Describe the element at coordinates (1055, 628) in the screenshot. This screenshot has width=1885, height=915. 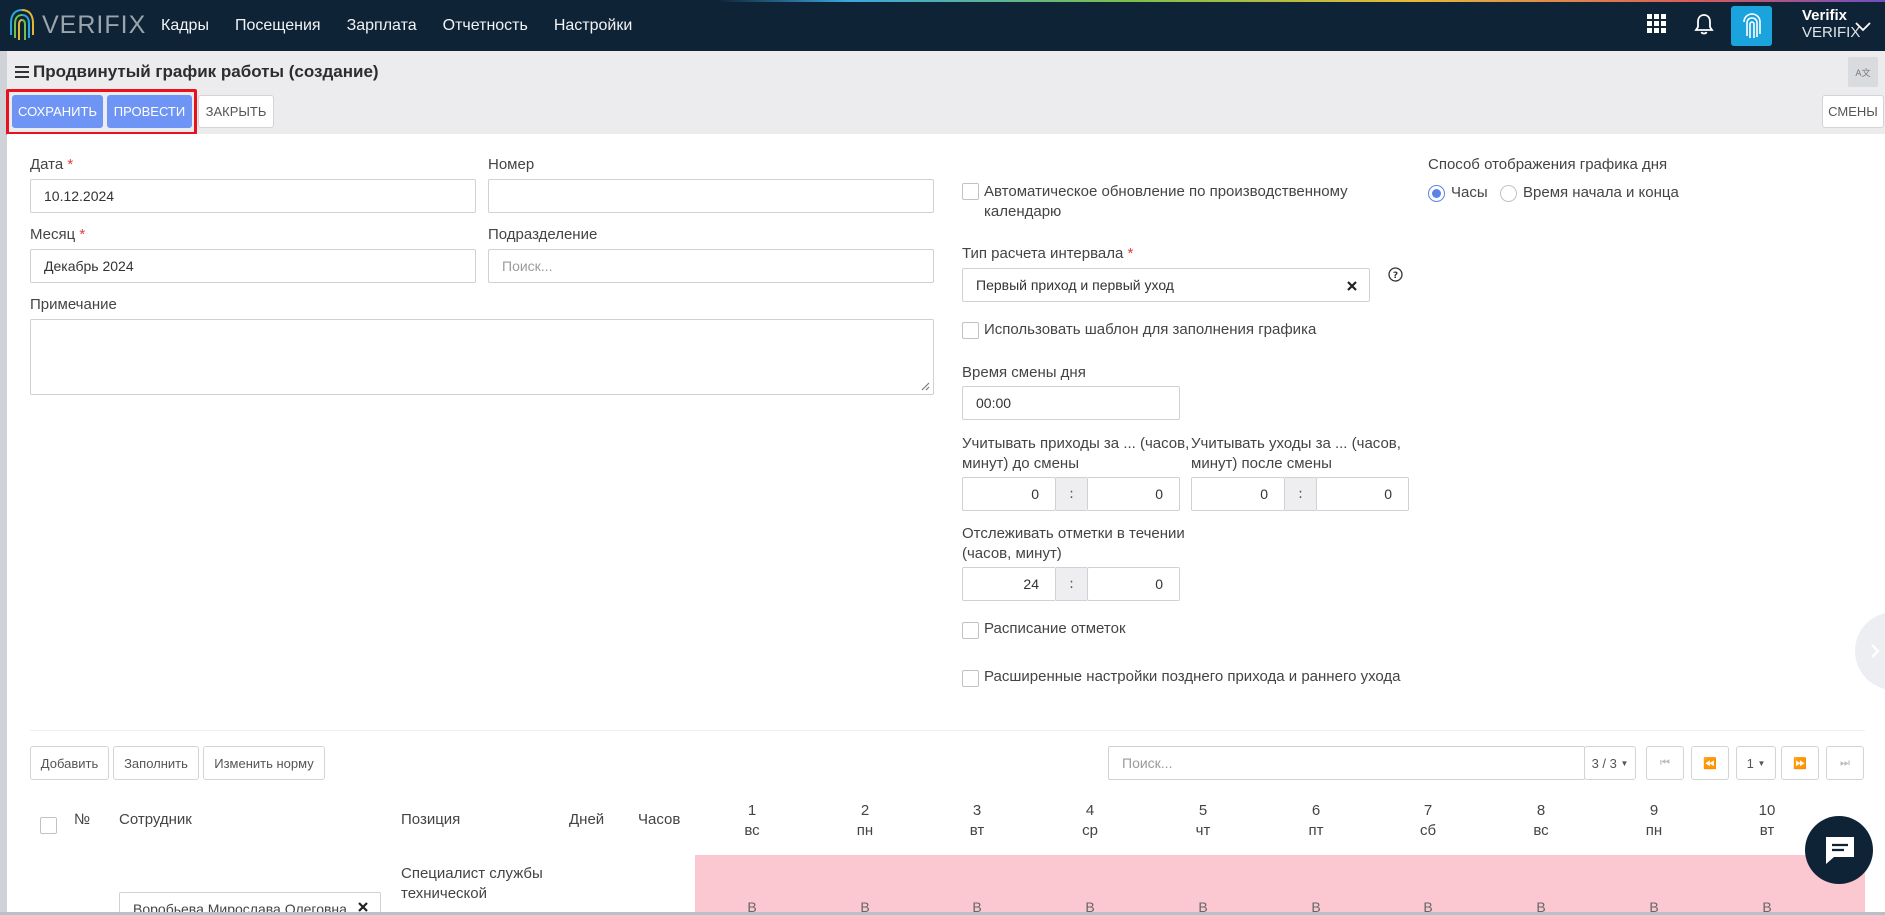
I see `marks-schedule-text: Расписание отметок` at that location.